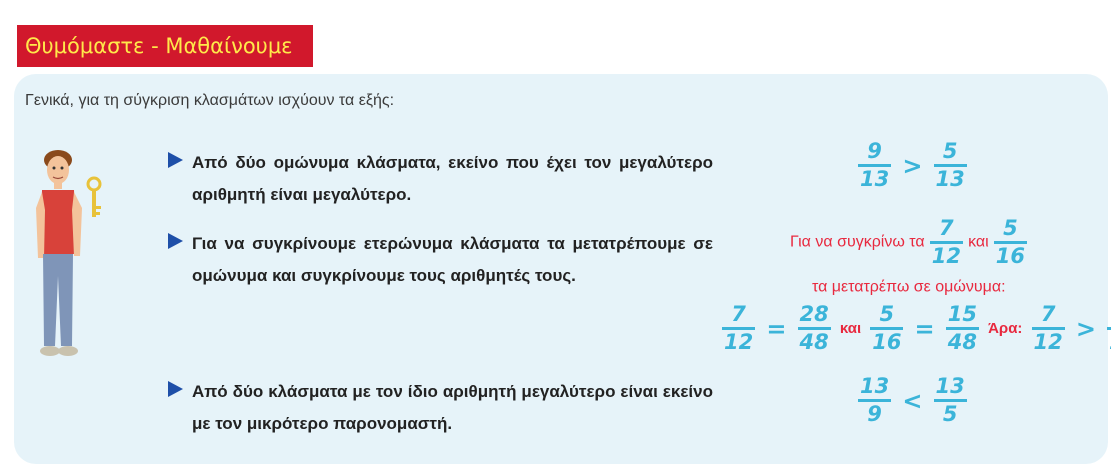  I want to click on example-2-convert-text: τα μετατρέπω σε ομώνυμα:, so click(909, 287).